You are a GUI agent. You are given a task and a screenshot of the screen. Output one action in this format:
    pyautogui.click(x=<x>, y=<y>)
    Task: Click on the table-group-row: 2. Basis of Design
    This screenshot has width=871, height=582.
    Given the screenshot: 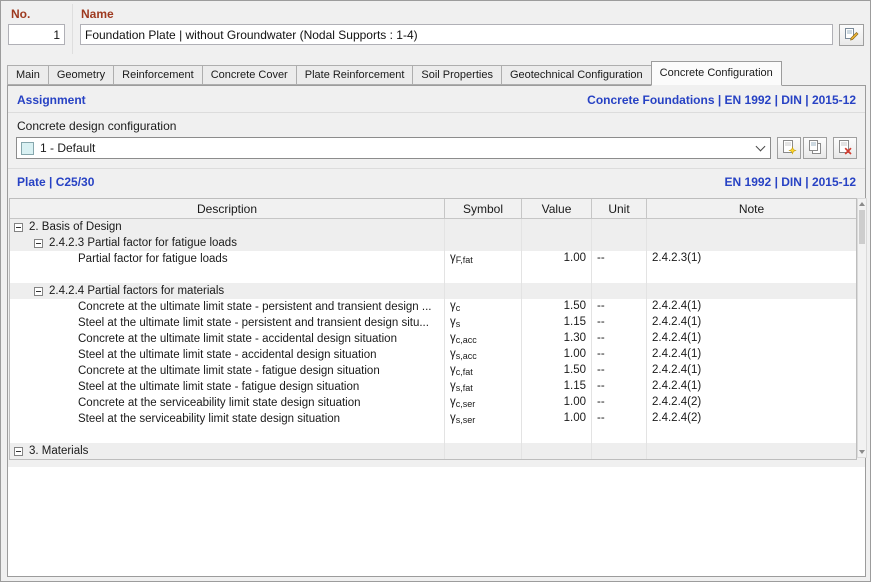 What is the action you would take?
    pyautogui.click(x=433, y=227)
    